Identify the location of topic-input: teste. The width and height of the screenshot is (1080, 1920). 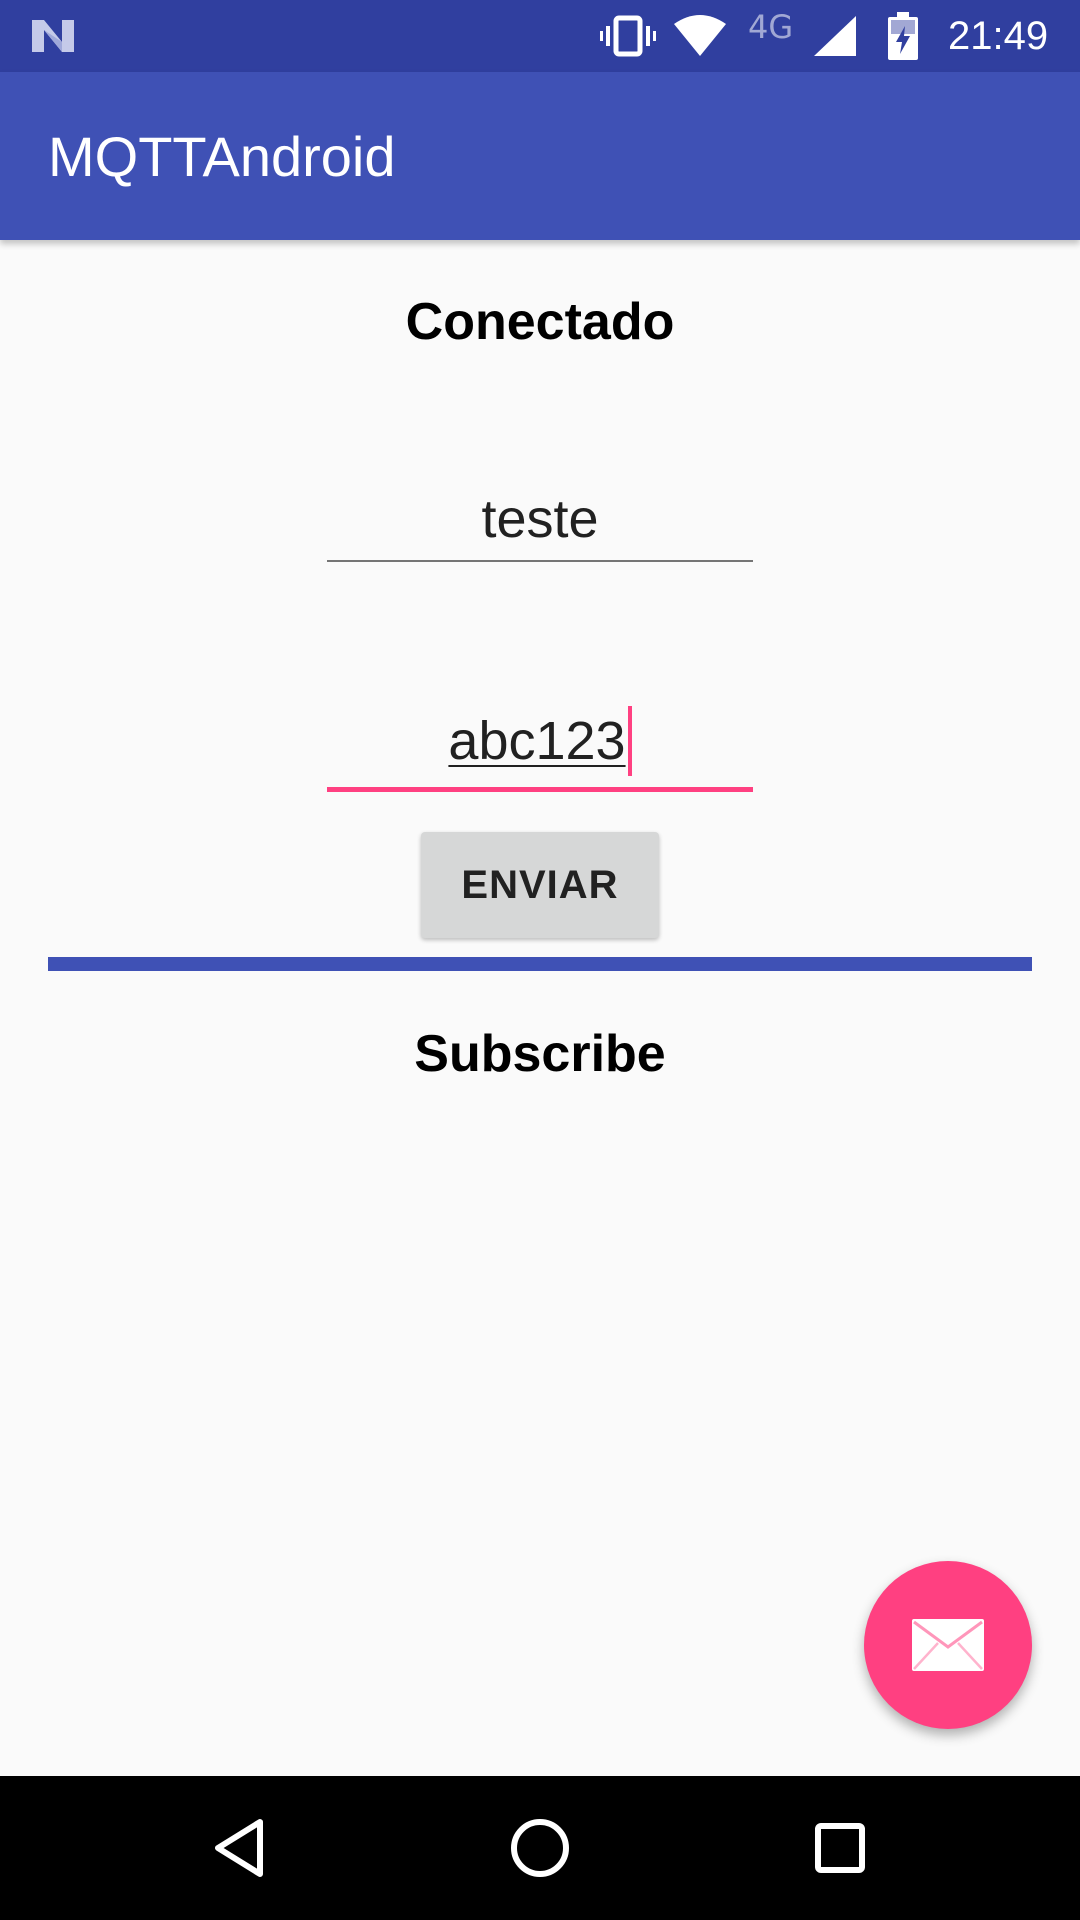
(540, 524).